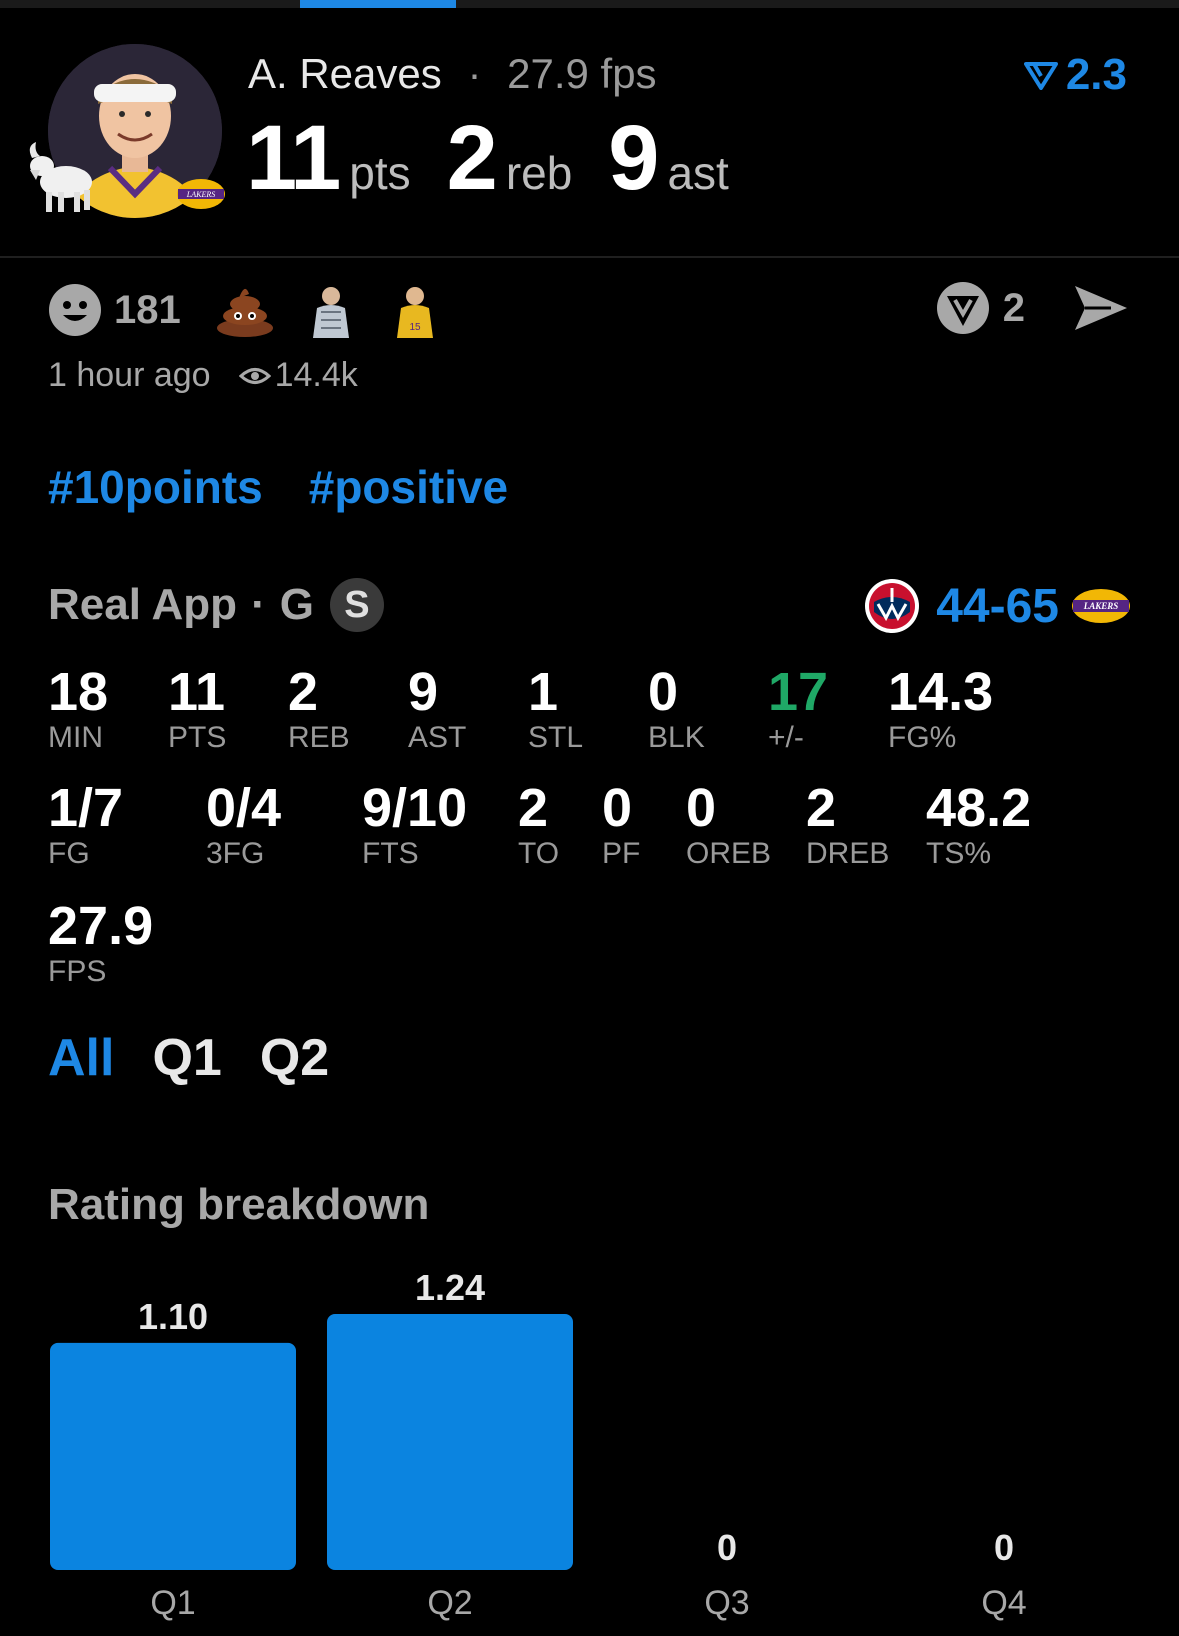  What do you see at coordinates (726, 1603) in the screenshot?
I see `category-tick-label: Q3` at bounding box center [726, 1603].